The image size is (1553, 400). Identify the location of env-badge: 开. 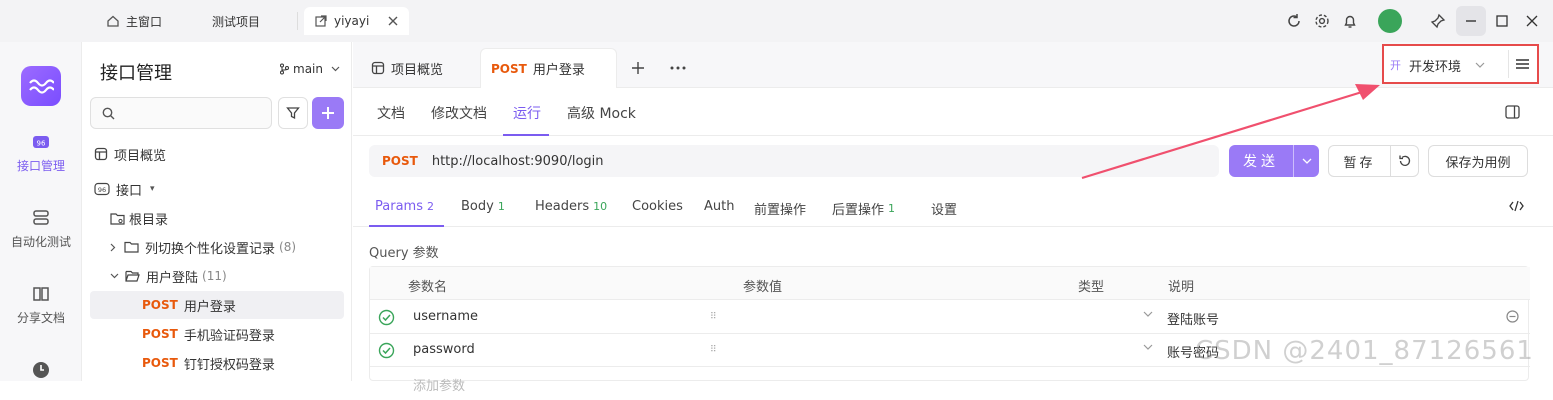
(1395, 65).